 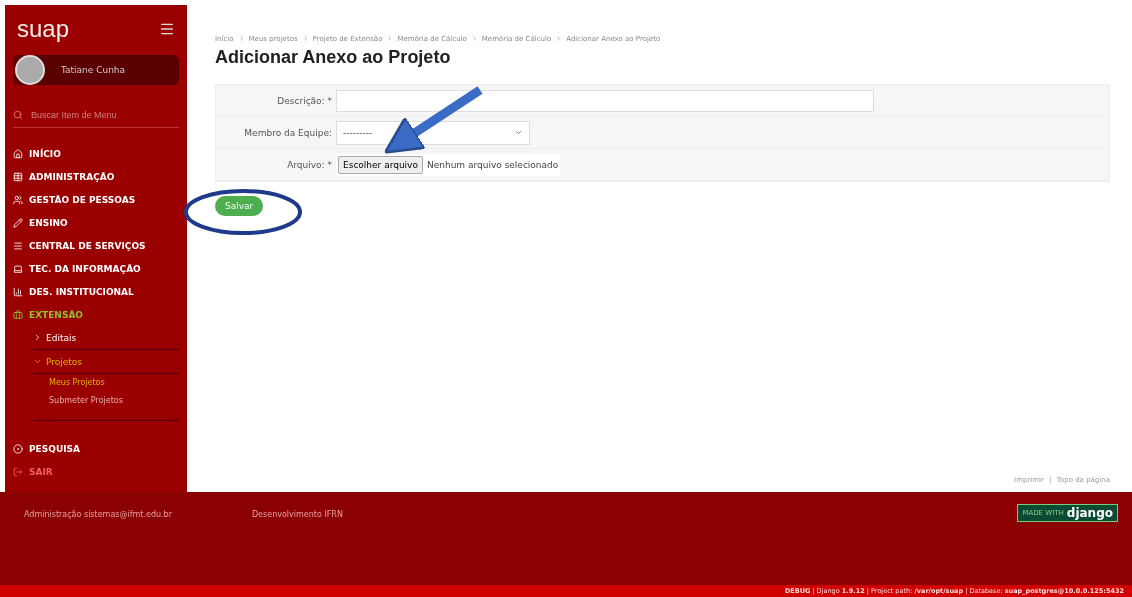 What do you see at coordinates (304, 100) in the screenshot?
I see `field-label: Descrição: *` at bounding box center [304, 100].